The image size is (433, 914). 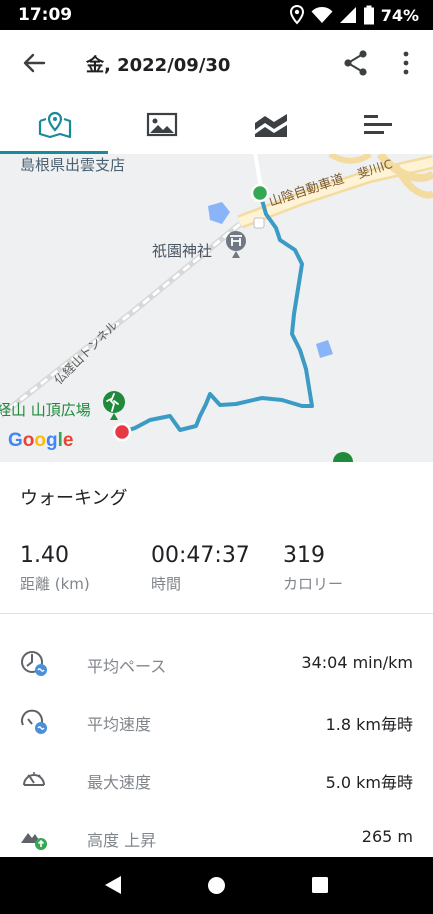 I want to click on status-icons: 74%, so click(x=354, y=15).